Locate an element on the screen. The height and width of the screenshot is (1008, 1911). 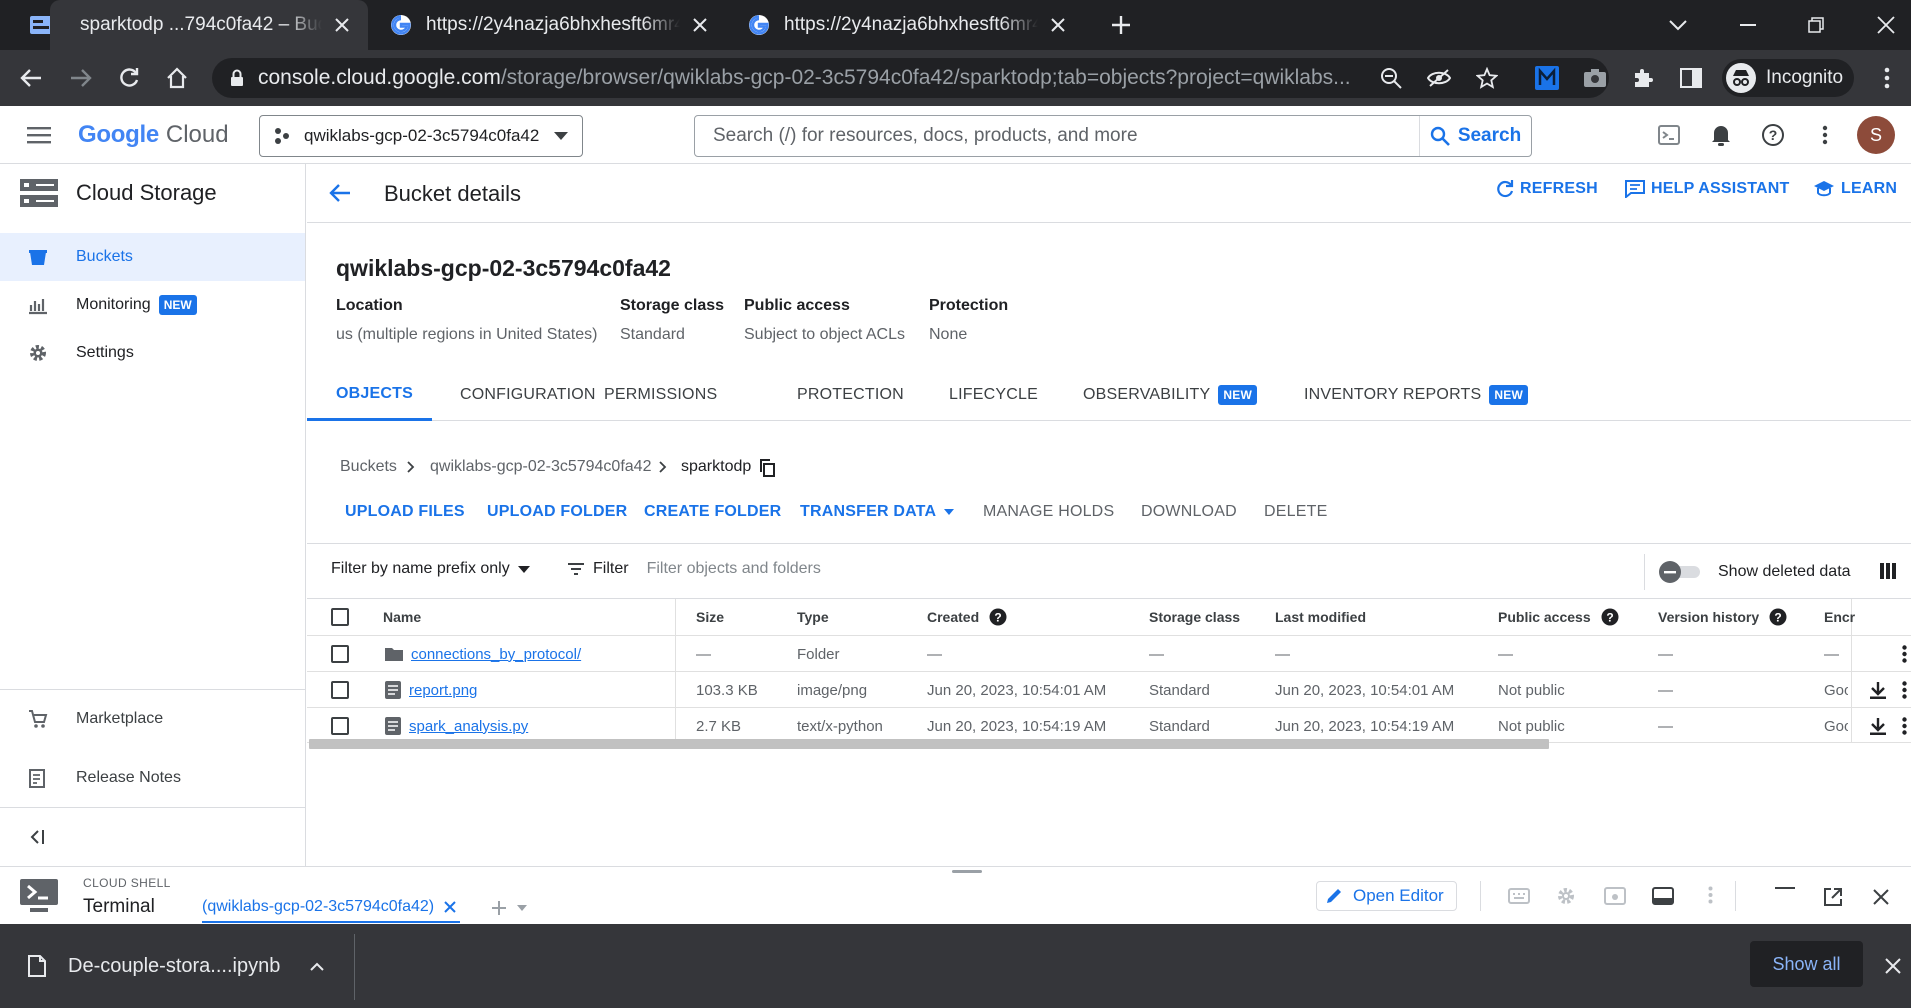
delete-button: DELETE is located at coordinates (1295, 512).